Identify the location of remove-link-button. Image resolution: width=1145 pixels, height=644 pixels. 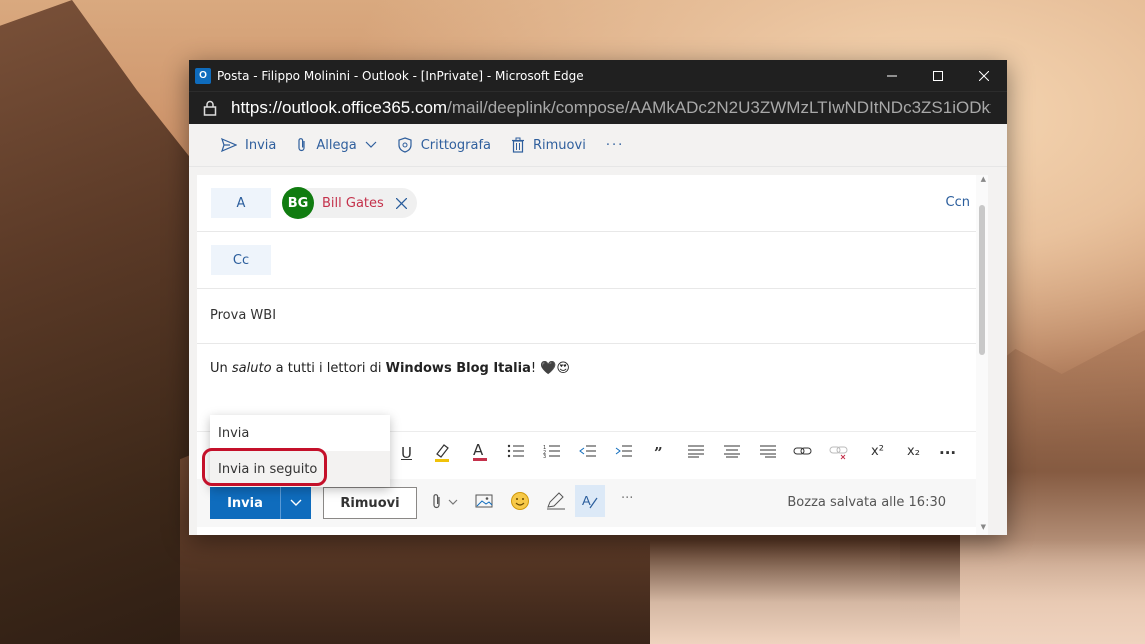
(839, 454).